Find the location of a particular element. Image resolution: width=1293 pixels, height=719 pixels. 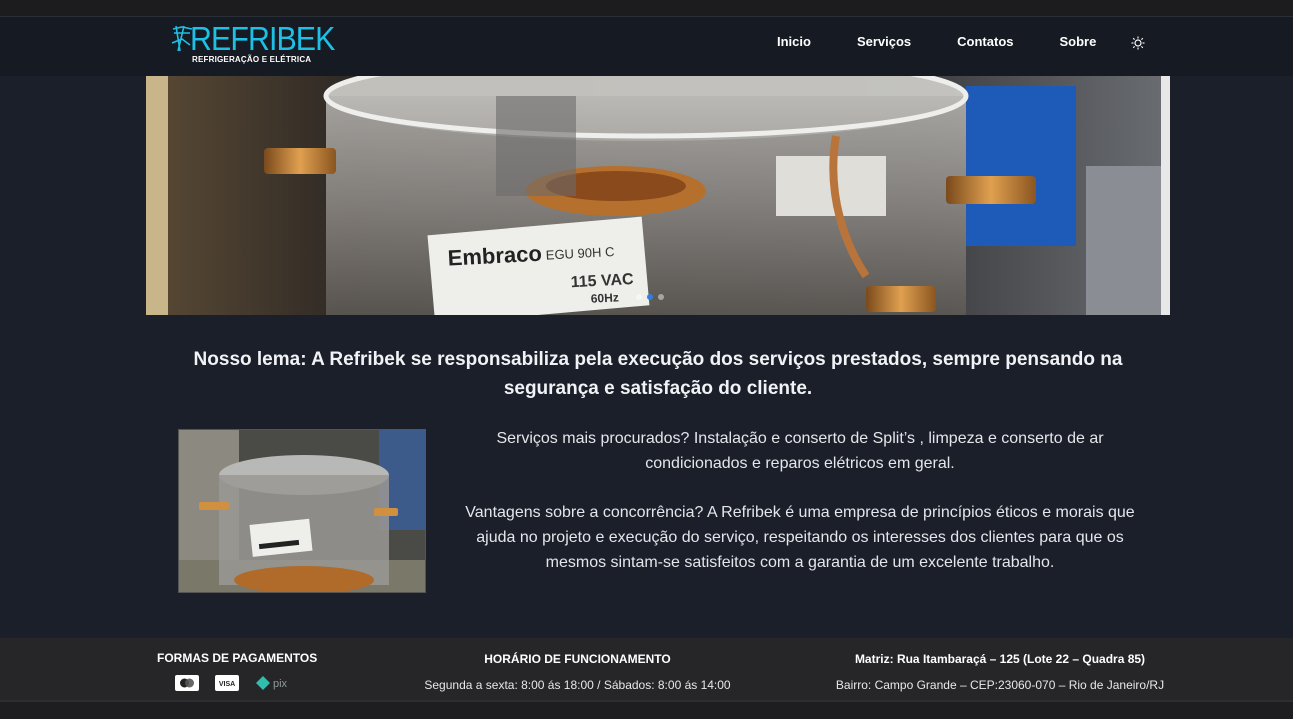

carousel-indicators is located at coordinates (650, 297).